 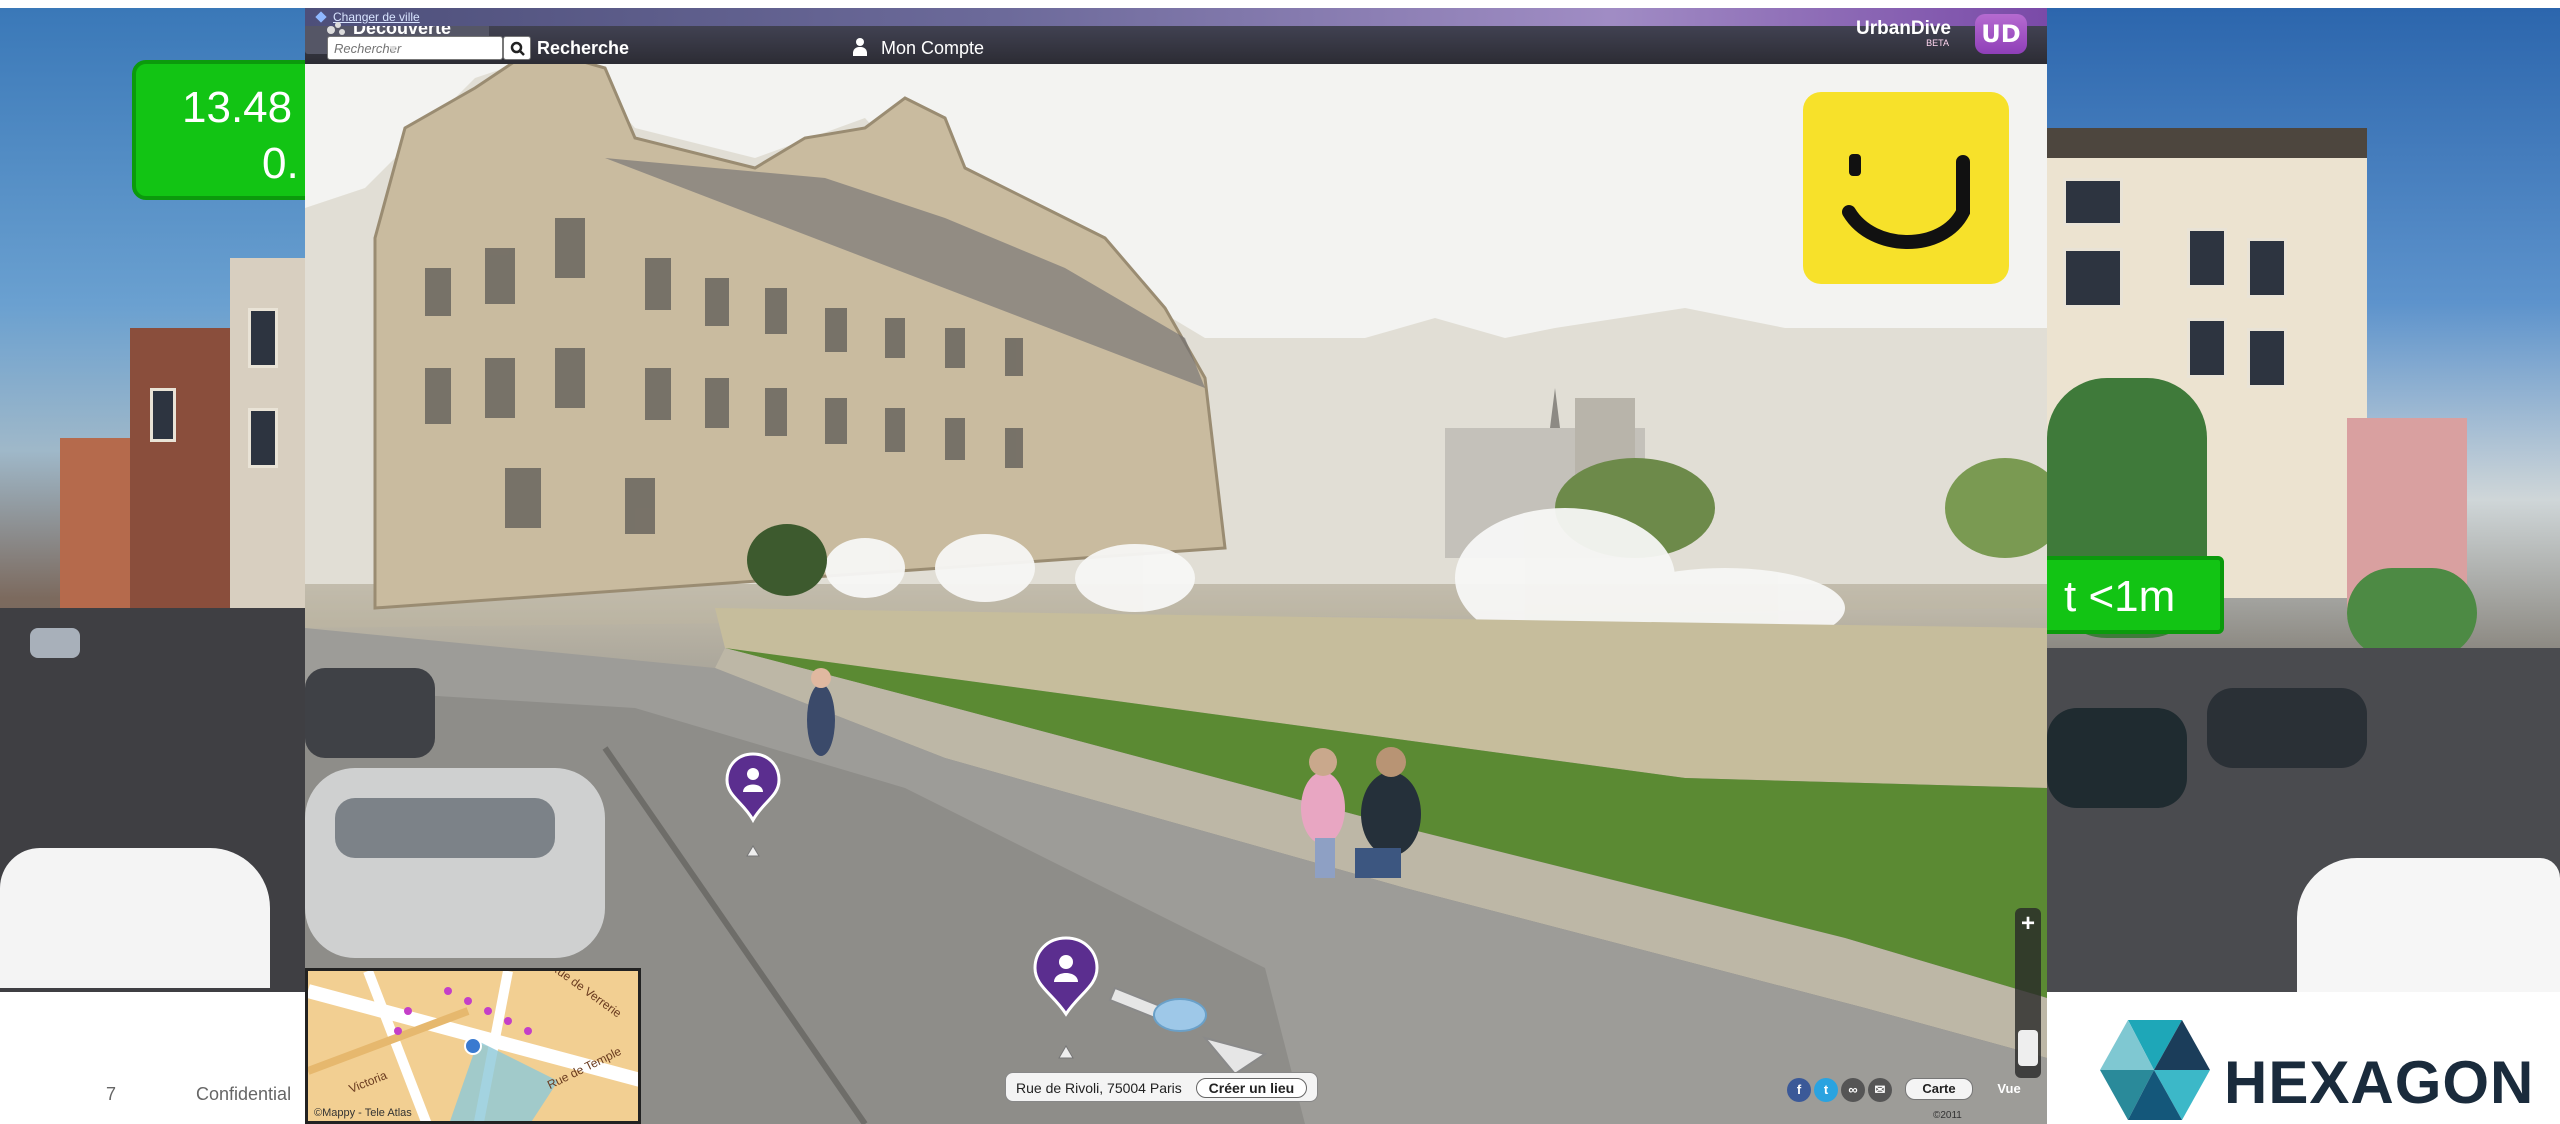 I want to click on smiley-icon, so click(x=1906, y=188).